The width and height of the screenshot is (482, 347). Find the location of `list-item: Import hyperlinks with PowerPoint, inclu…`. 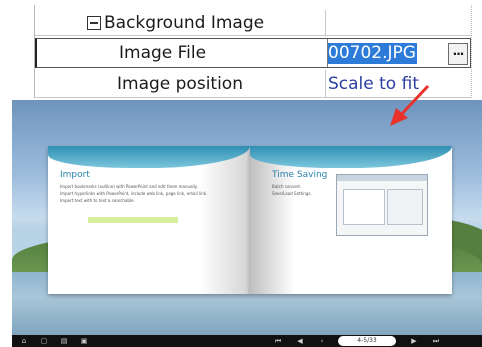

list-item: Import hyperlinks with PowerPoint, inclu… is located at coordinates (134, 193).